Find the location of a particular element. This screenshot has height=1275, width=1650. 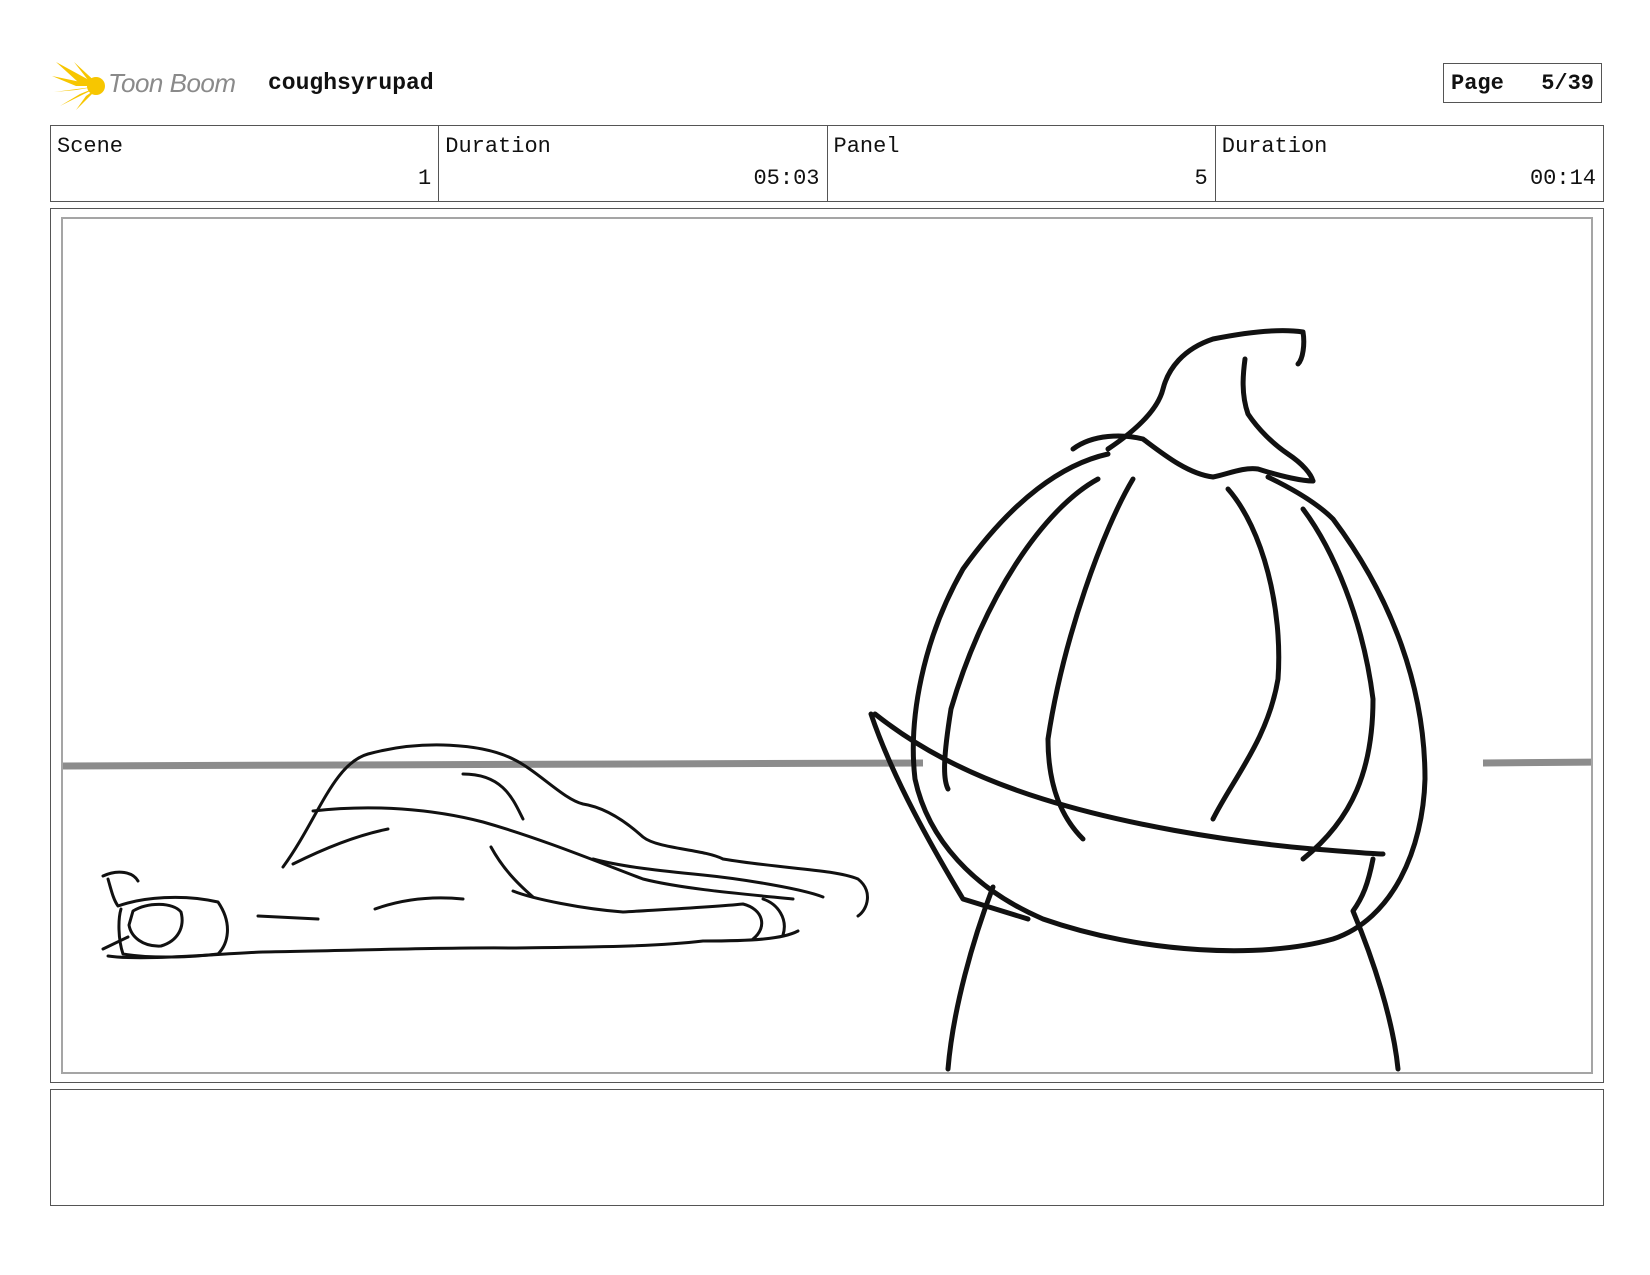

scene-duration-cell: Duration 05:03 is located at coordinates (633, 163).